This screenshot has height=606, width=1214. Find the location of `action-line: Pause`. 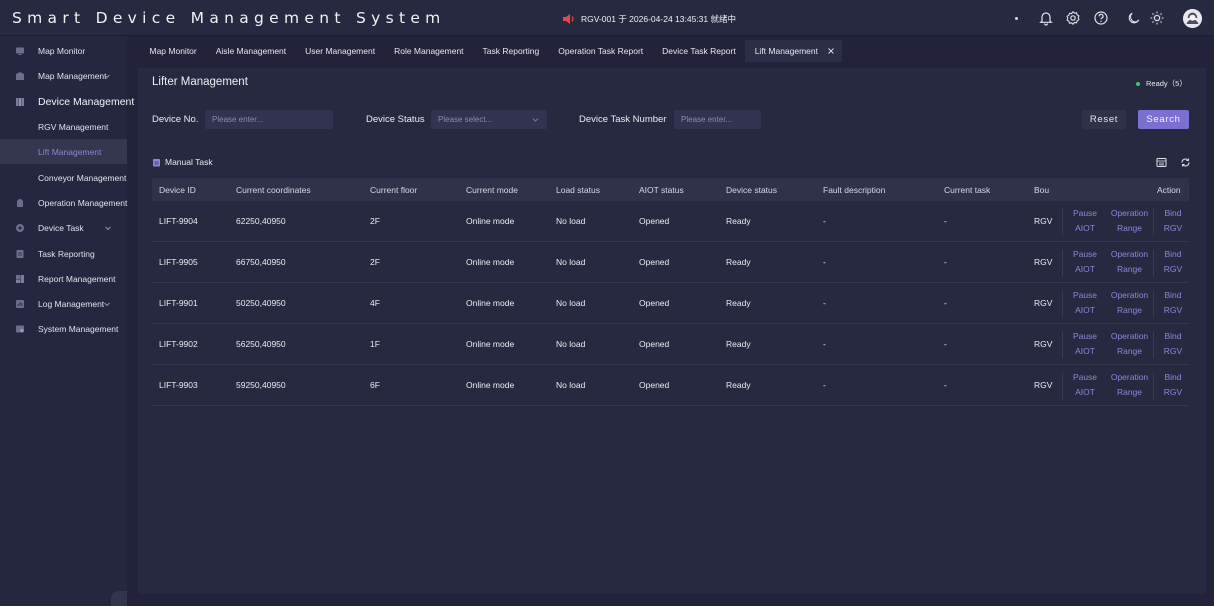

action-line: Pause is located at coordinates (1085, 377).